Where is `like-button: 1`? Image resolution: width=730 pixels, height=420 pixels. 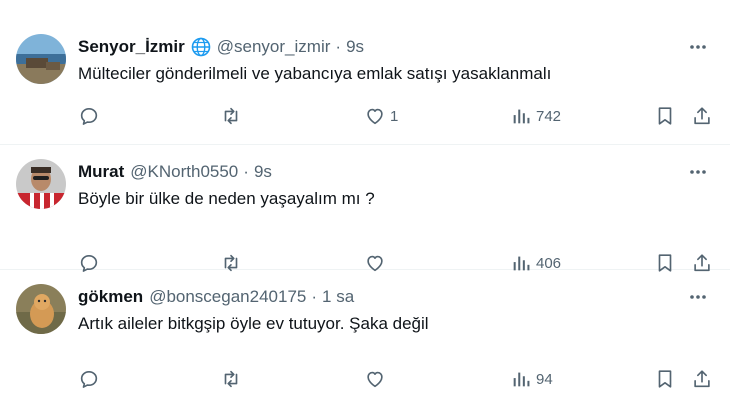
like-button: 1 is located at coordinates (381, 116).